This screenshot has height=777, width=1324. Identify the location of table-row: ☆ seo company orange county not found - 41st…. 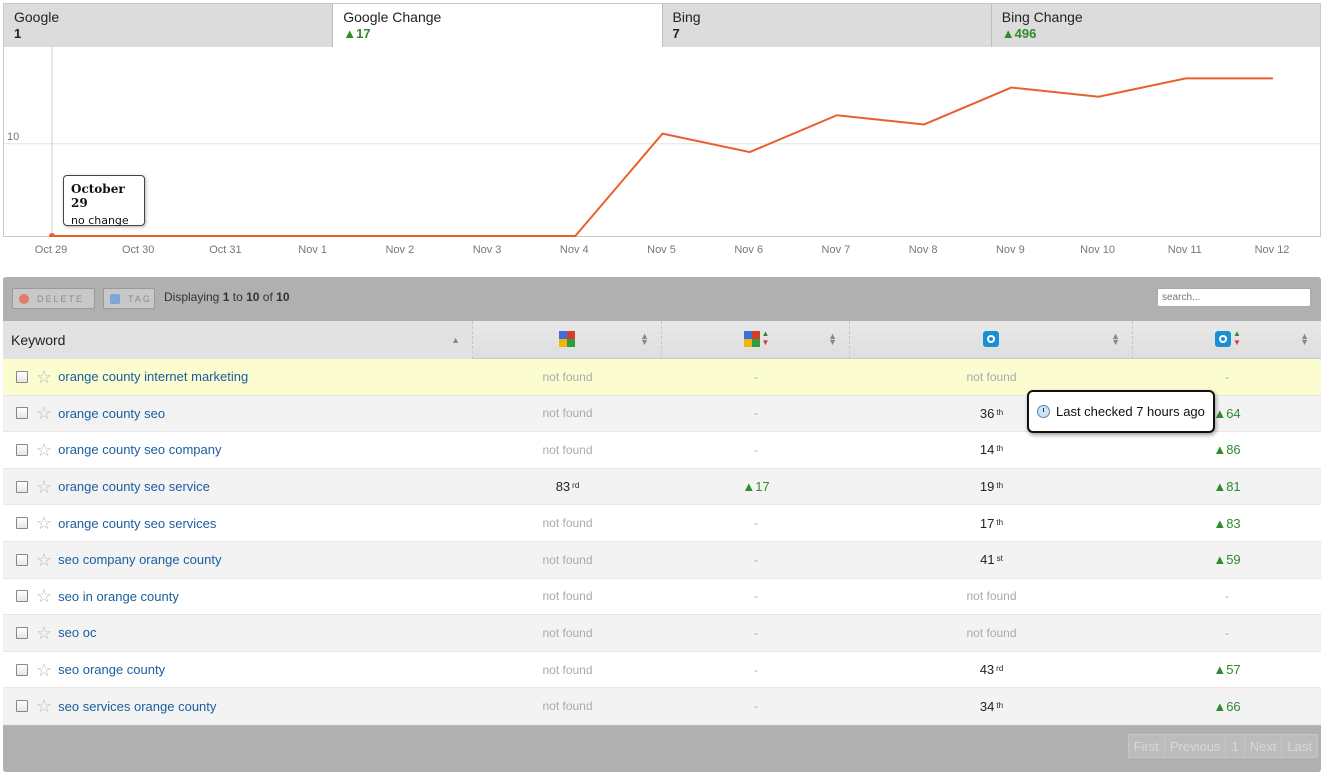
(662, 560).